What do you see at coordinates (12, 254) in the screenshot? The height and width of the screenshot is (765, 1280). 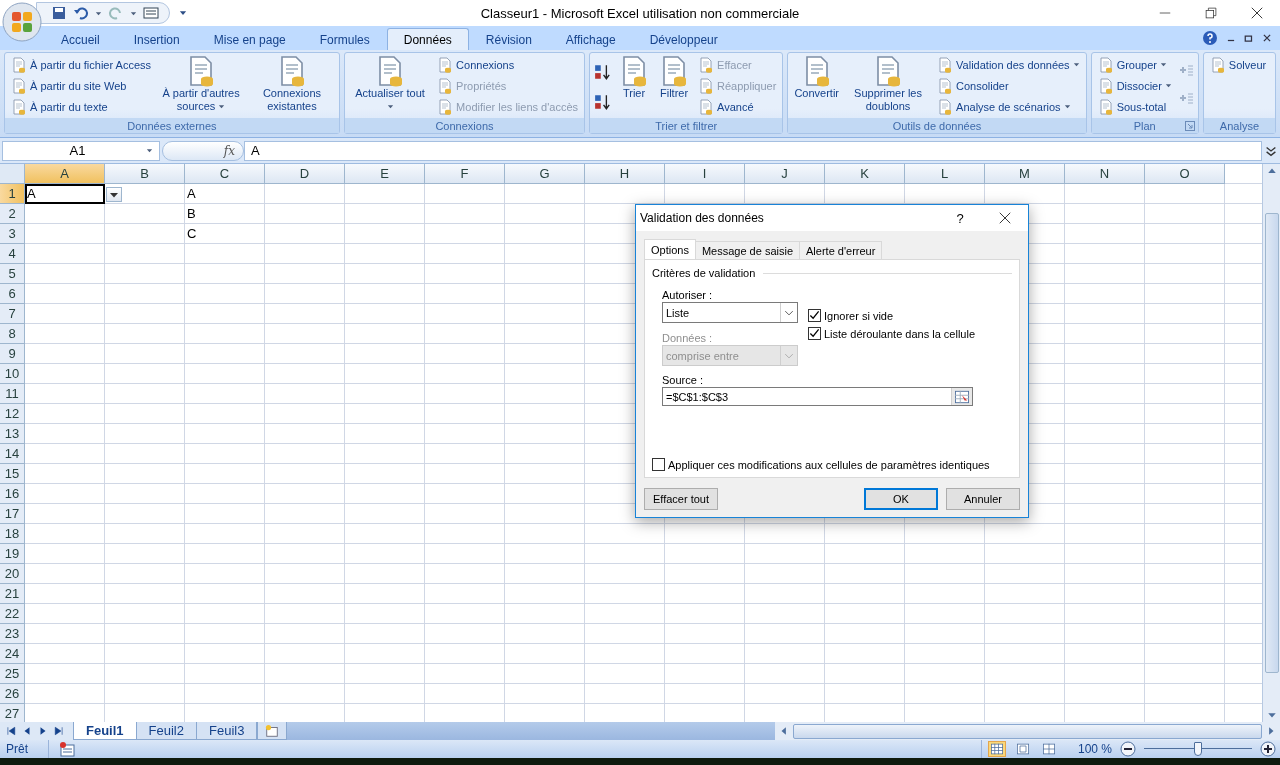 I see `row-header: 4` at bounding box center [12, 254].